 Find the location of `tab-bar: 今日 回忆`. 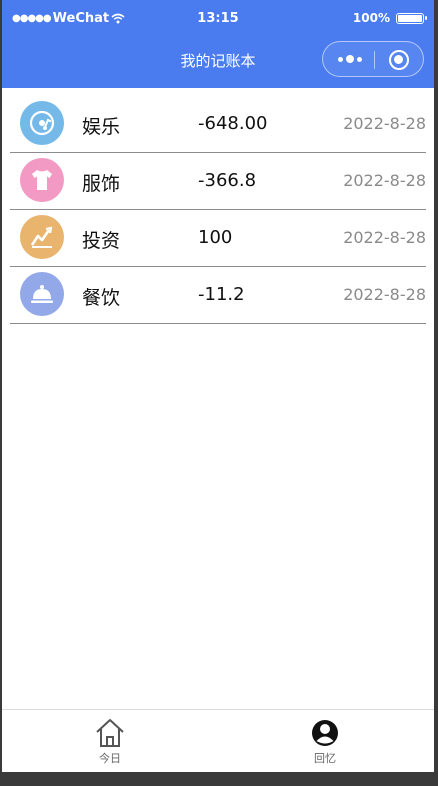

tab-bar: 今日 回忆 is located at coordinates (218, 740).